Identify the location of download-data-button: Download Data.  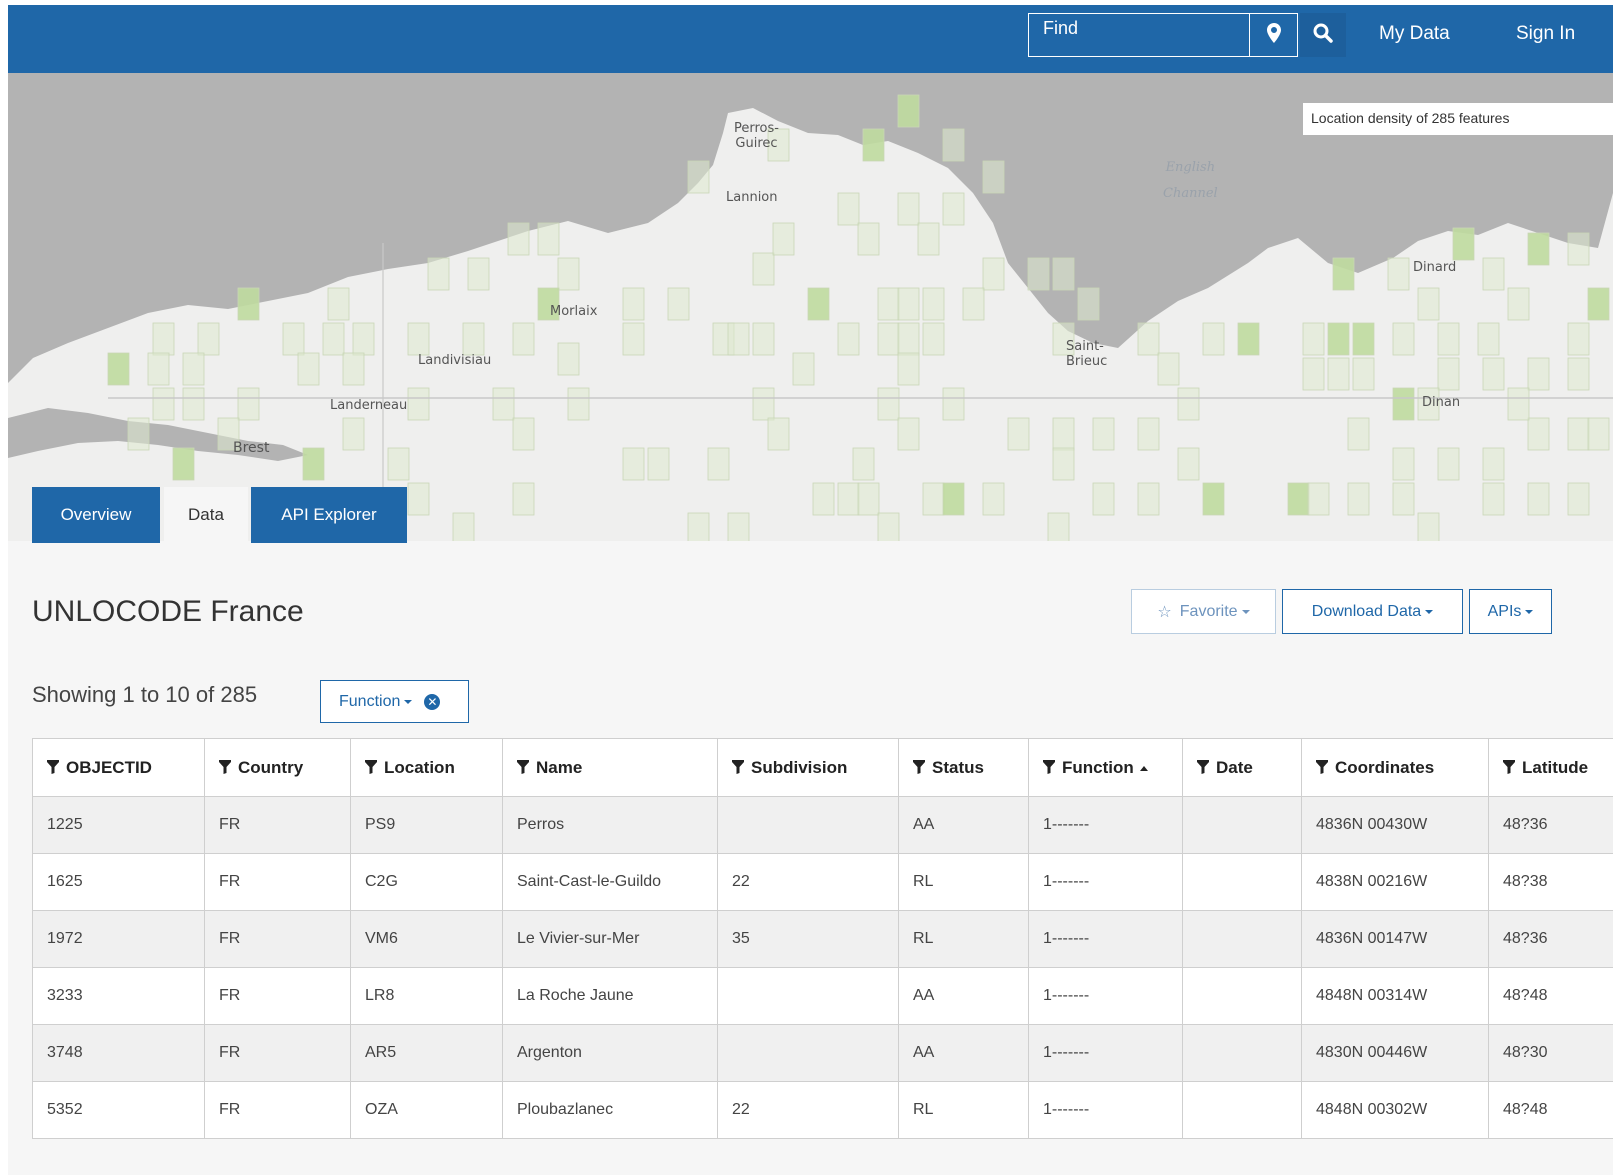
(1372, 611).